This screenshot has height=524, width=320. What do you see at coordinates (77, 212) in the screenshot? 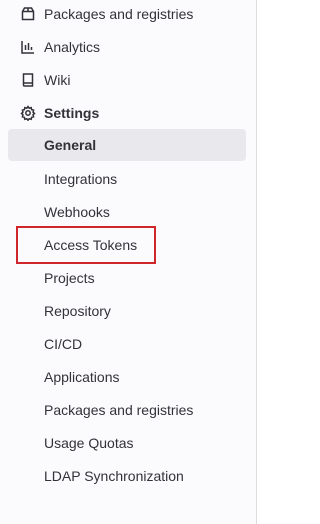
I see `sidebar-item-label: Webhooks` at bounding box center [77, 212].